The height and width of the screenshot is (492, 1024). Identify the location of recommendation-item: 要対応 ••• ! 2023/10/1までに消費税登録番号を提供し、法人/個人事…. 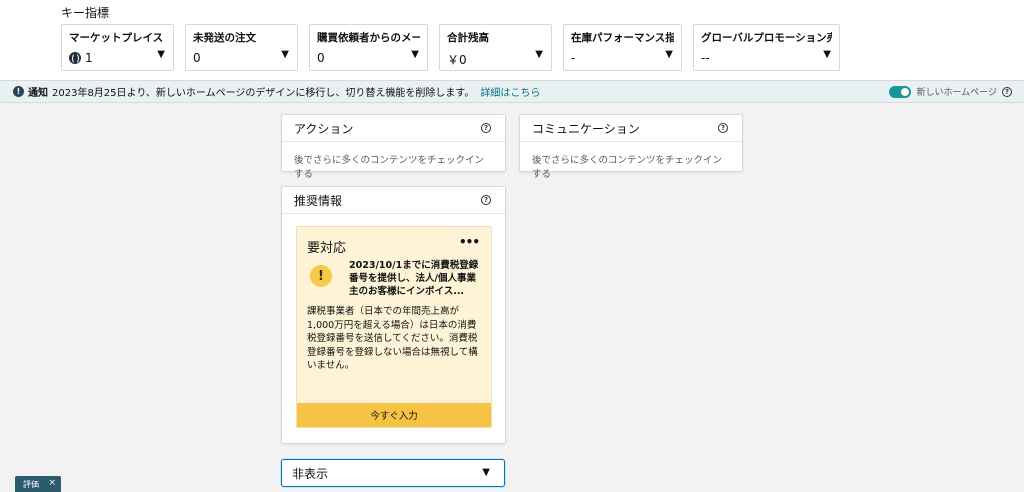
(394, 327).